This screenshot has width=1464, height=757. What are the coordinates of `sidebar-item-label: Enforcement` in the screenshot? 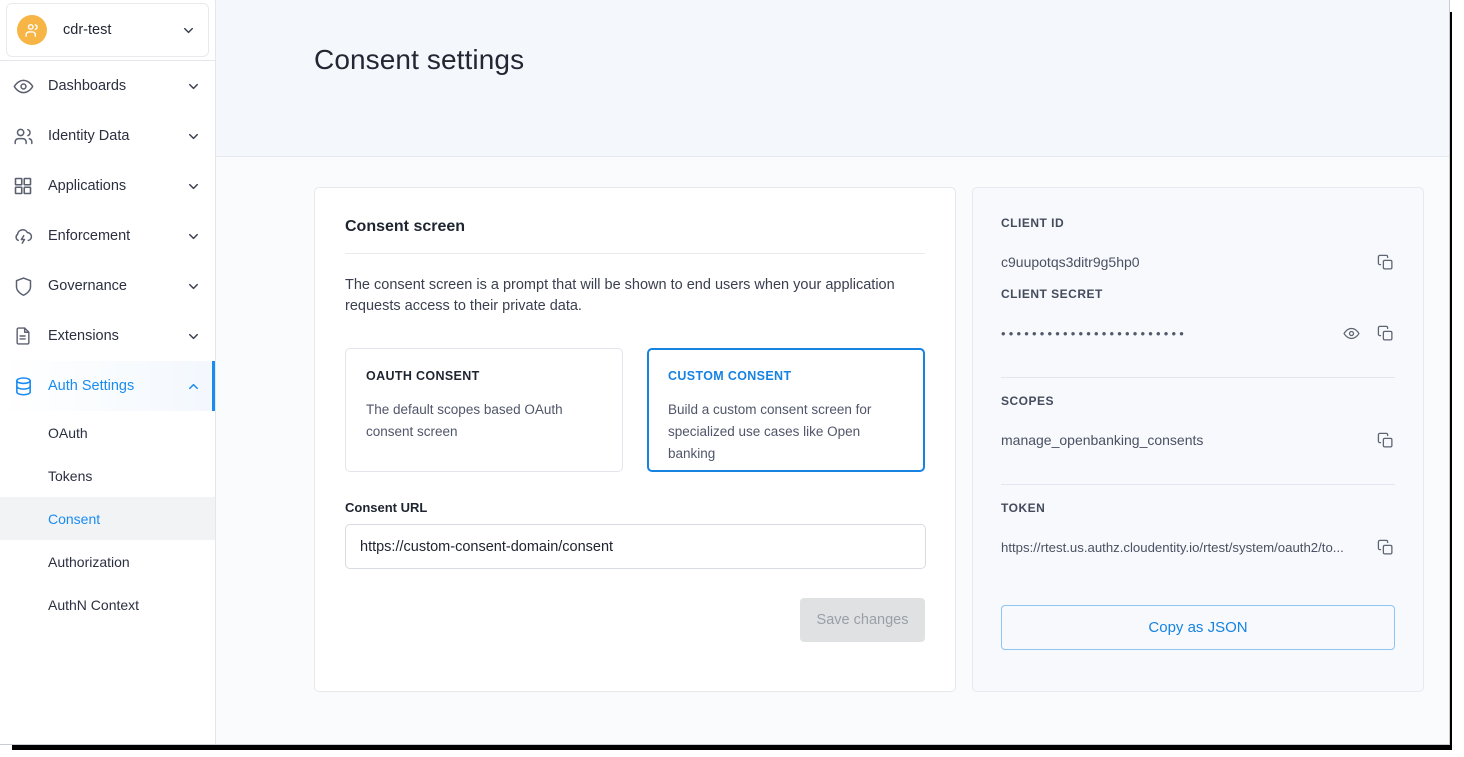 It's located at (89, 236).